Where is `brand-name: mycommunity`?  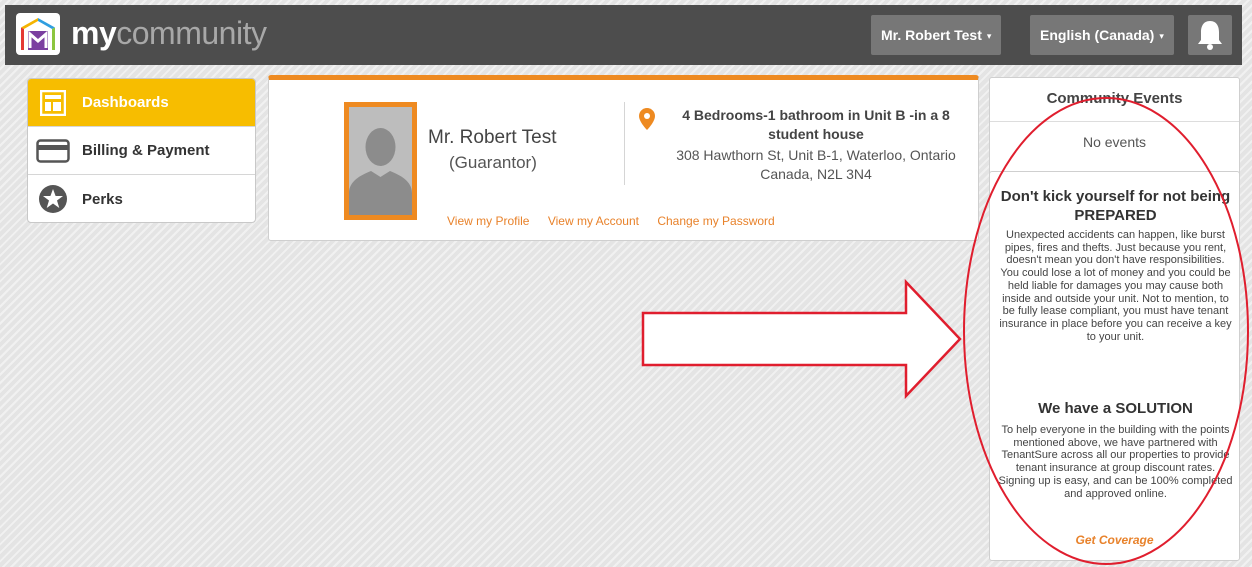 brand-name: mycommunity is located at coordinates (169, 33).